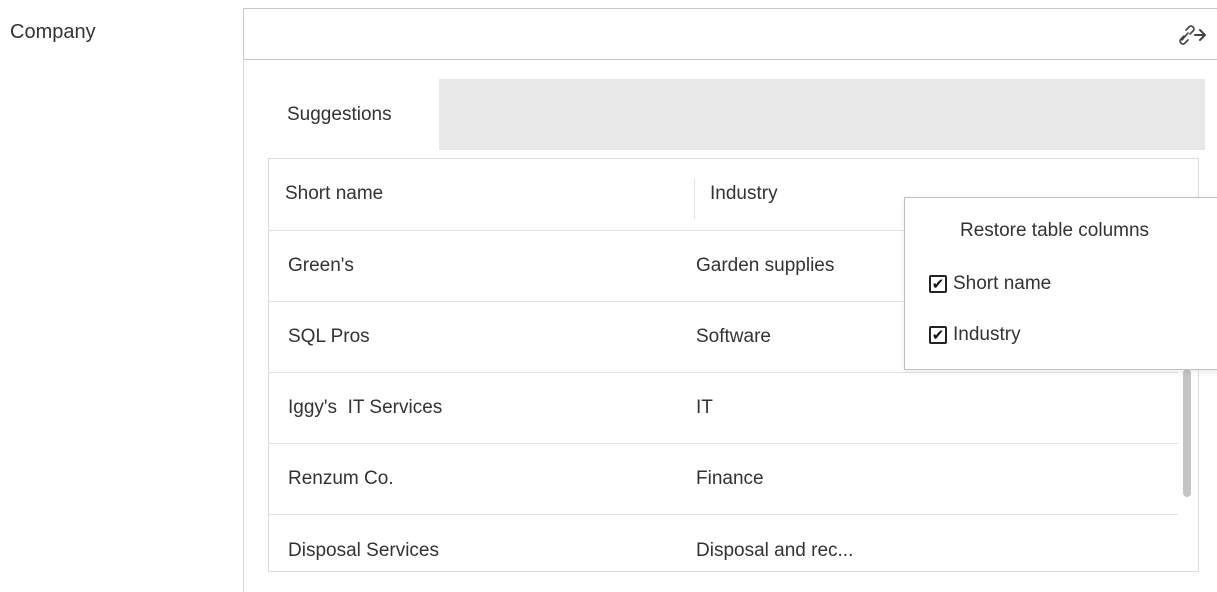  What do you see at coordinates (334, 194) in the screenshot?
I see `column-header-short-name: Short name` at bounding box center [334, 194].